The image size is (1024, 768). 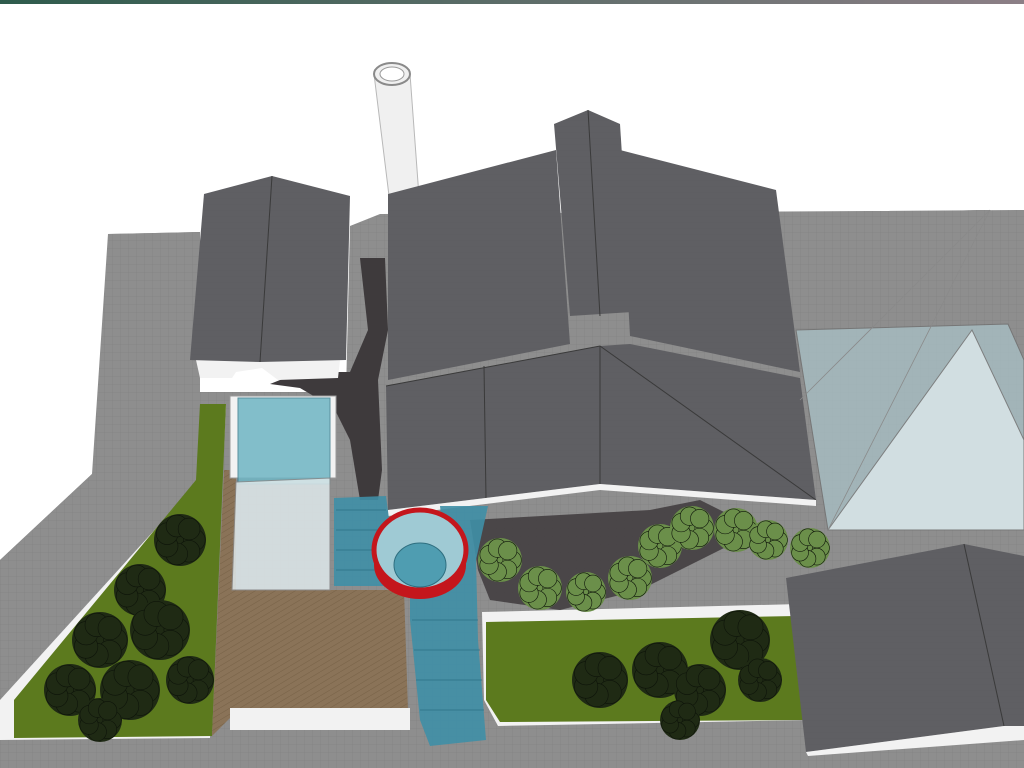 I want to click on glass-cube, so click(x=283, y=493).